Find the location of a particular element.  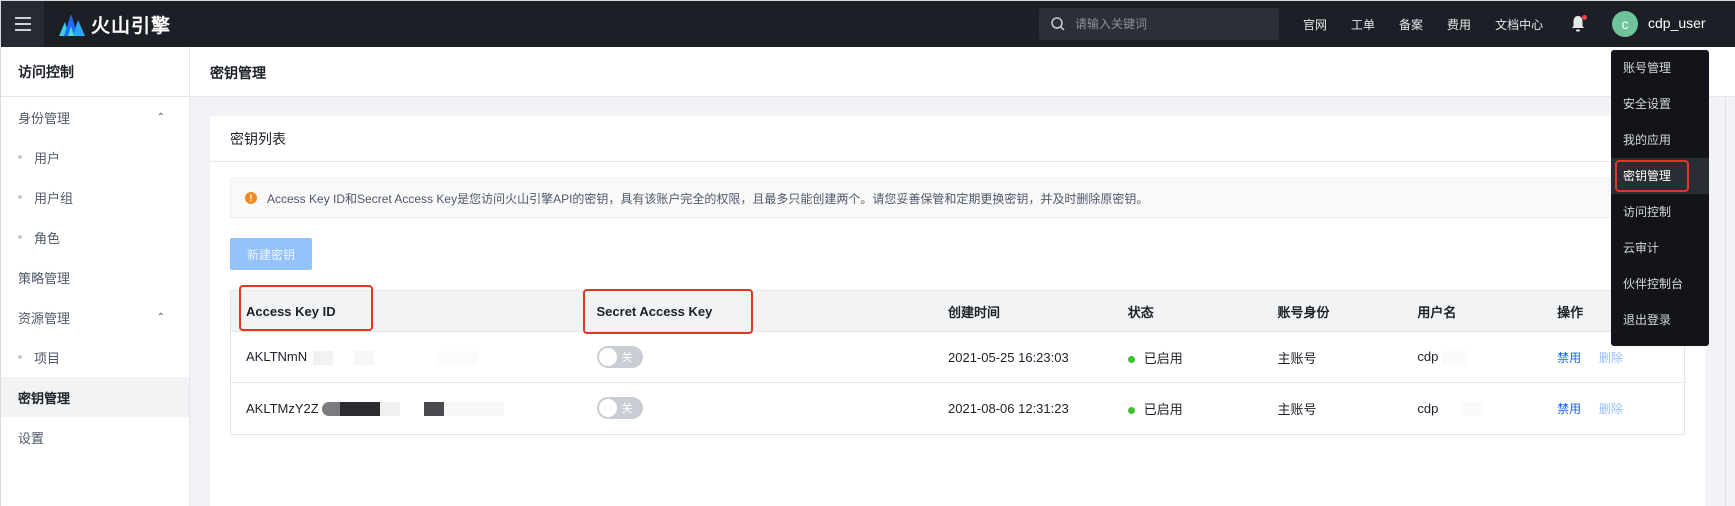

link-docs: 文档中心 is located at coordinates (1519, 24).